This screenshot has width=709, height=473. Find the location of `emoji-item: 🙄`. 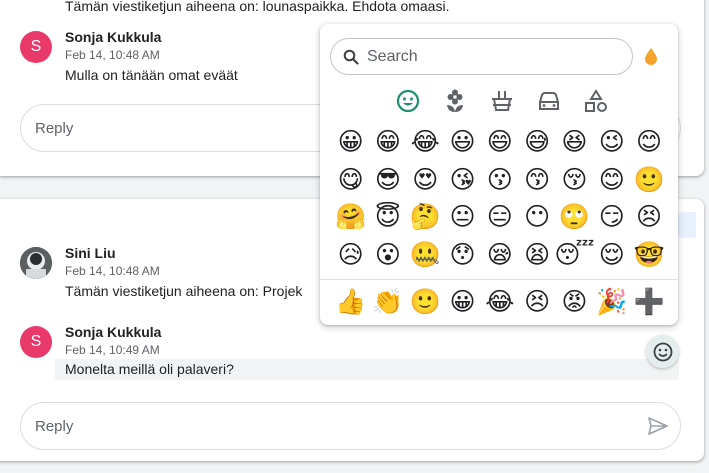

emoji-item: 🙄 is located at coordinates (574, 217).